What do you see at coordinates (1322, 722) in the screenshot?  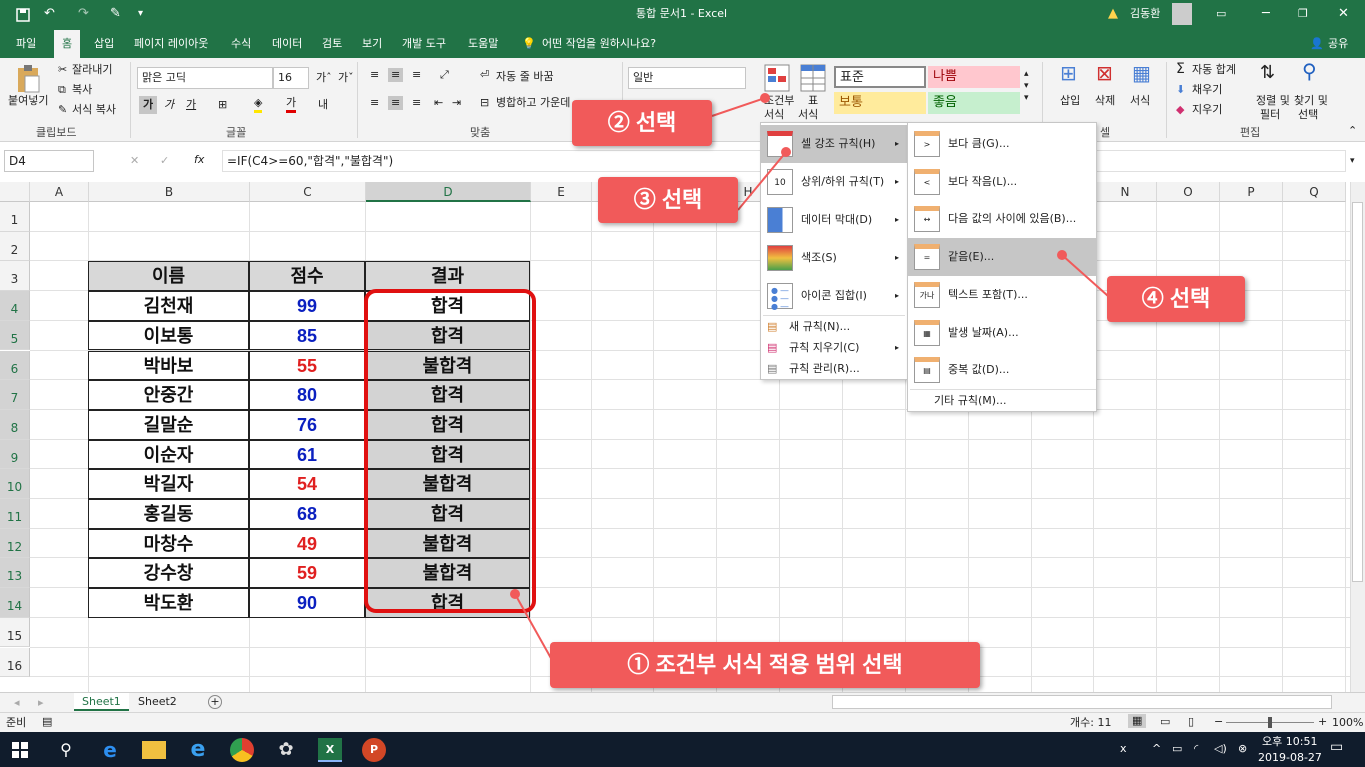 I see `zoom-in-icon: +` at bounding box center [1322, 722].